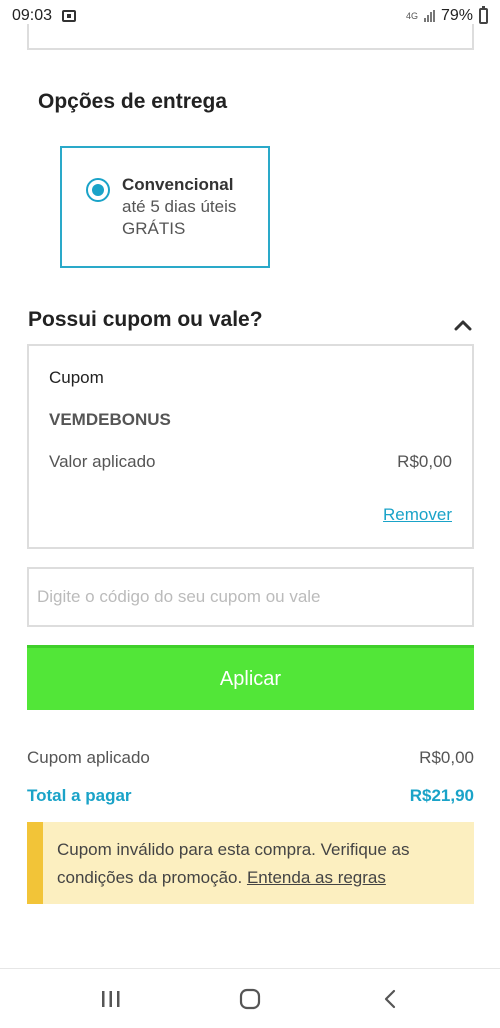 This screenshot has height=1028, width=500. Describe the element at coordinates (424, 461) in the screenshot. I see `applied-value: R$0,00` at that location.